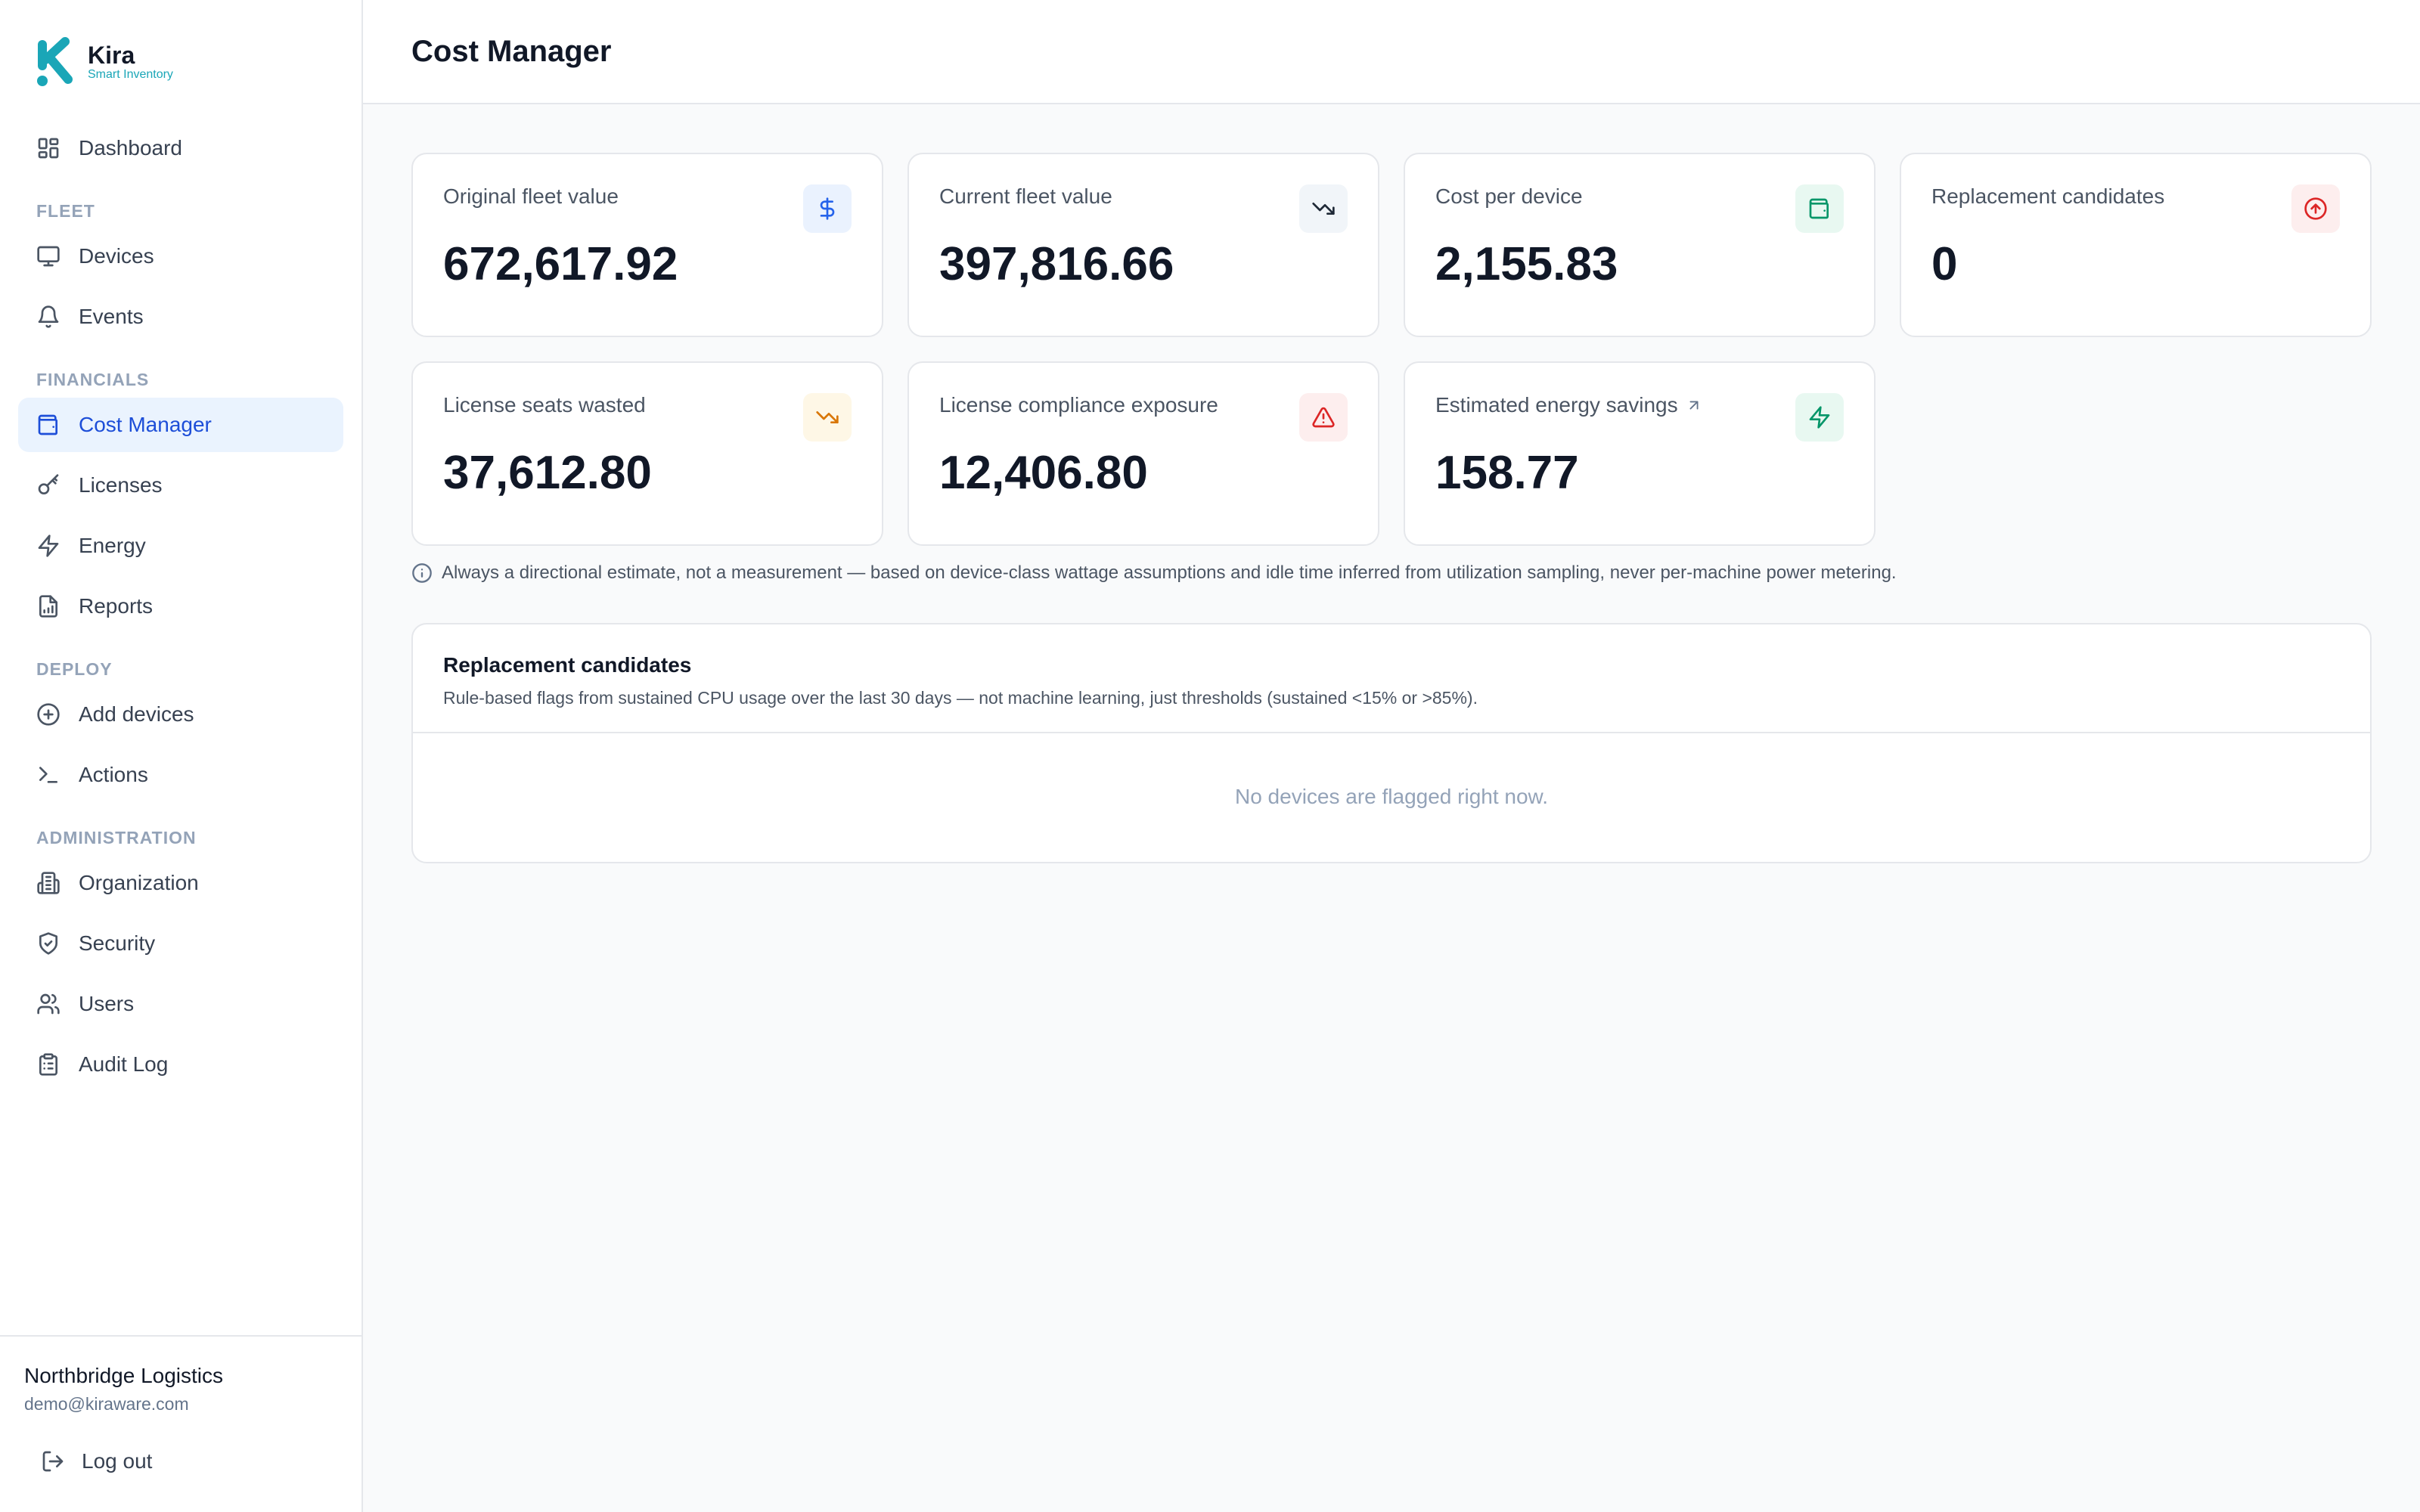 This screenshot has width=2420, height=1512. What do you see at coordinates (1526, 264) in the screenshot?
I see `metric-value: 2,155.83` at bounding box center [1526, 264].